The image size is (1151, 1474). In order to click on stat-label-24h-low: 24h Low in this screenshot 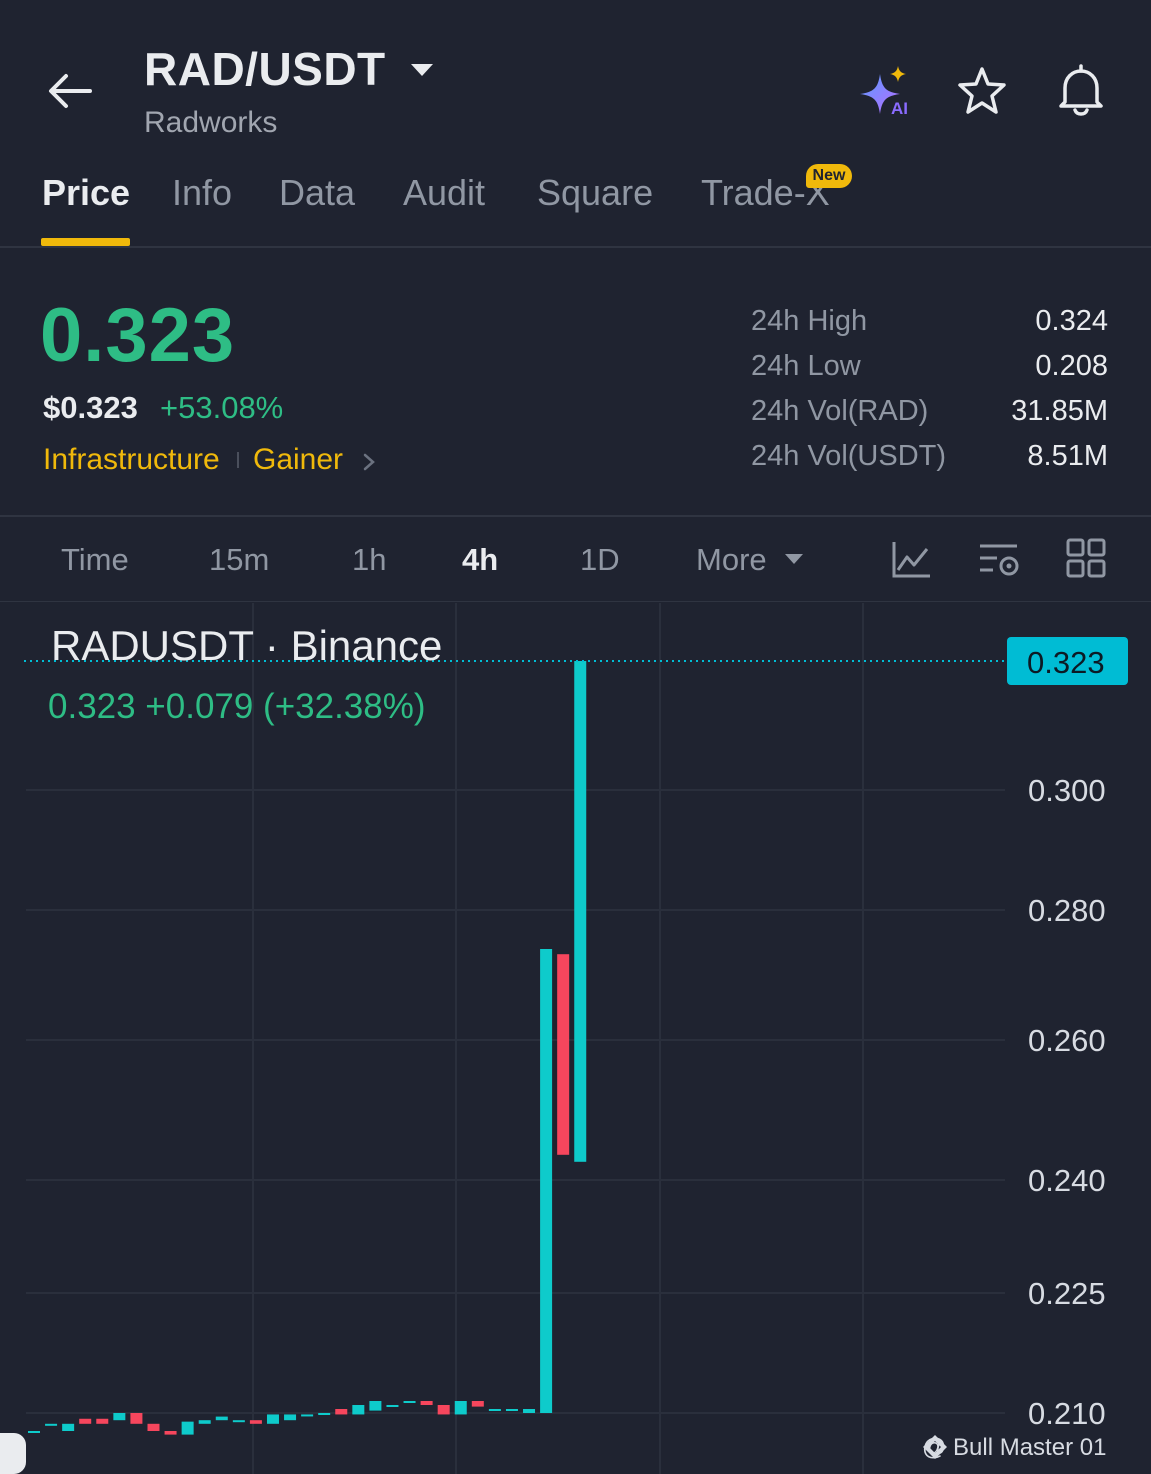, I will do `click(806, 366)`.